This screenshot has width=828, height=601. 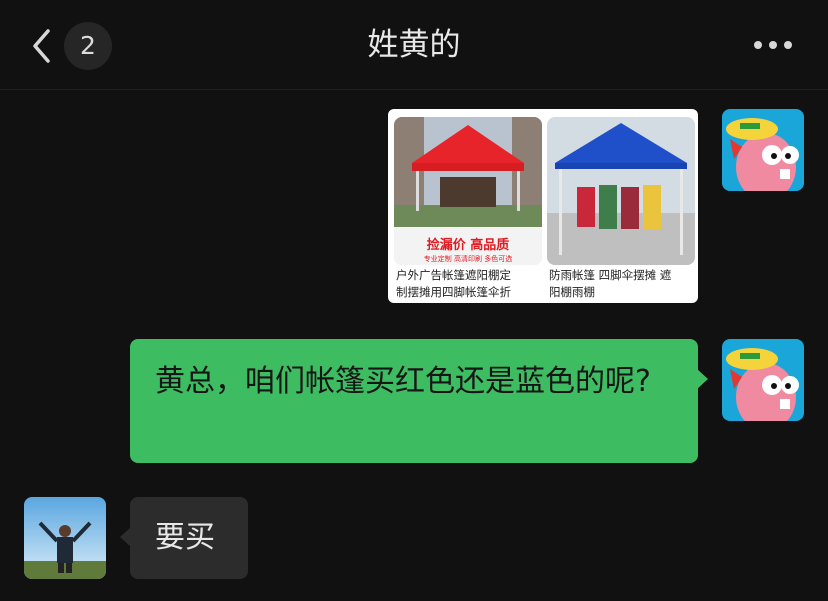 I want to click on contact-avatar, so click(x=65, y=538).